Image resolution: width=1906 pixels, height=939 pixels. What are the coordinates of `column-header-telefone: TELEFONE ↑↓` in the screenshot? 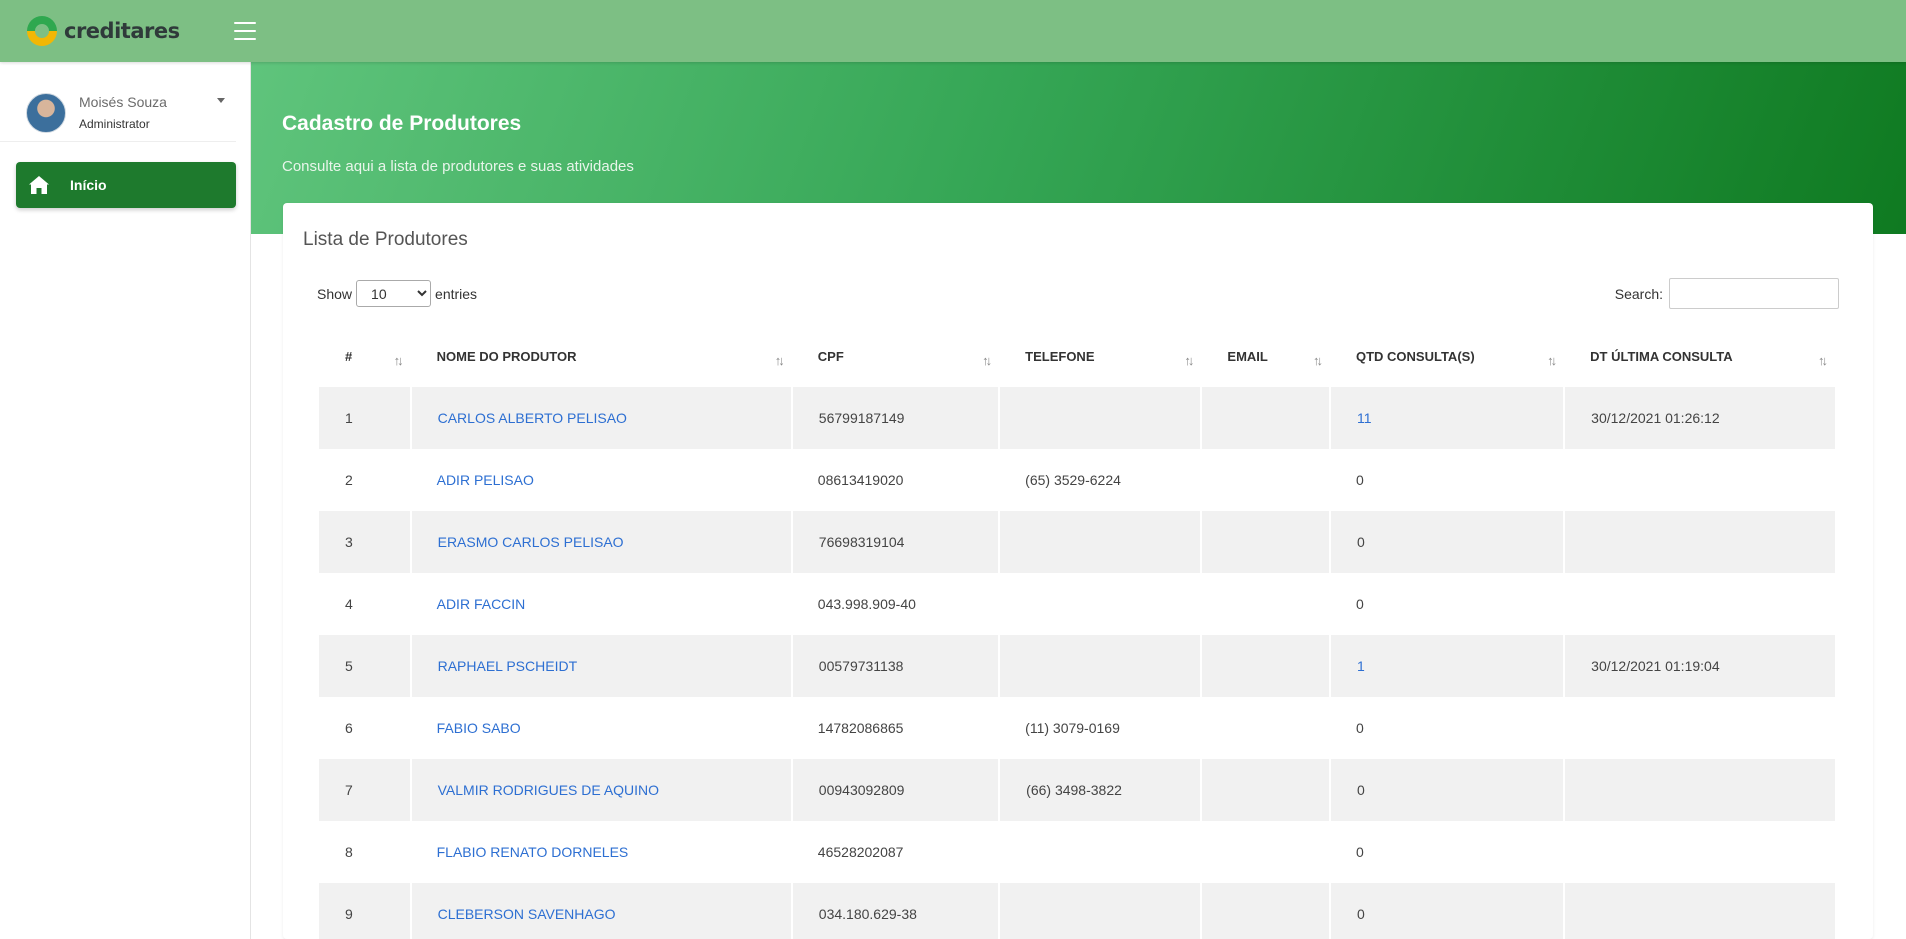 It's located at (1100, 356).